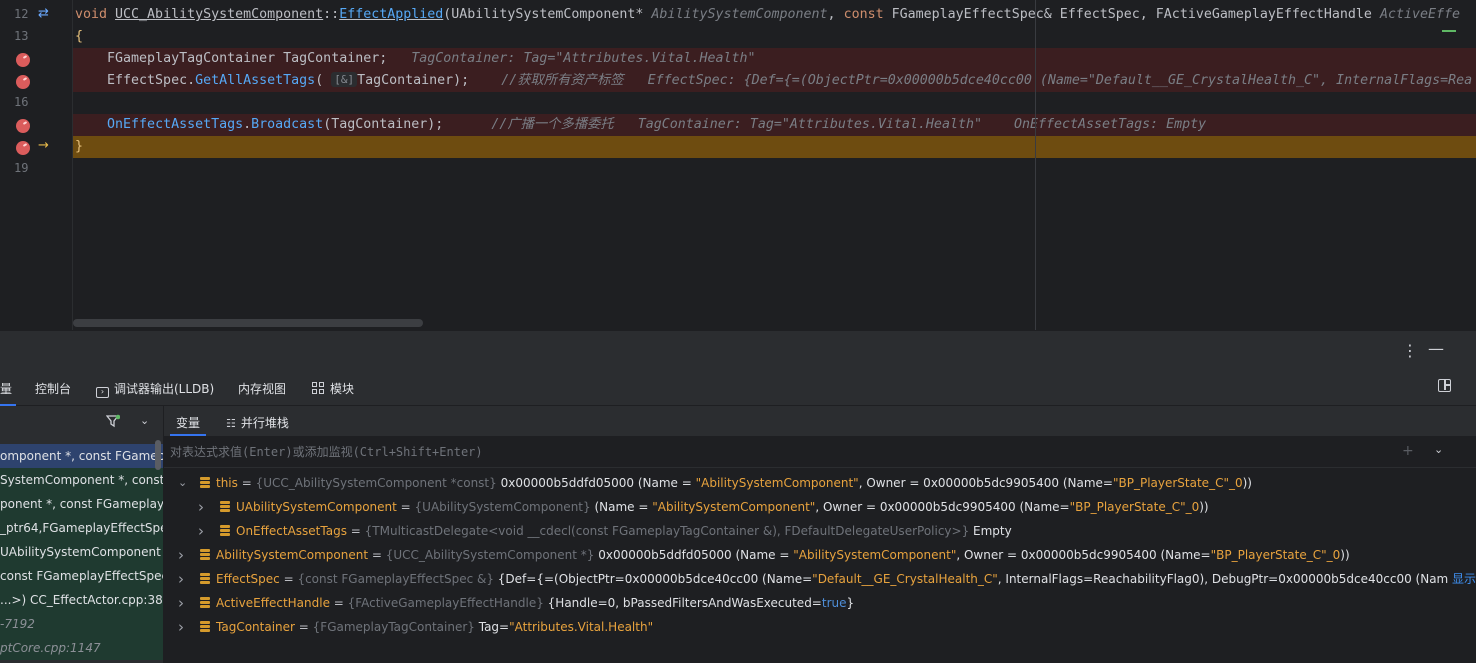 Image resolution: width=1476 pixels, height=663 pixels. Describe the element at coordinates (291, 531) in the screenshot. I see `variable-name: OnEffectAssetTags` at that location.